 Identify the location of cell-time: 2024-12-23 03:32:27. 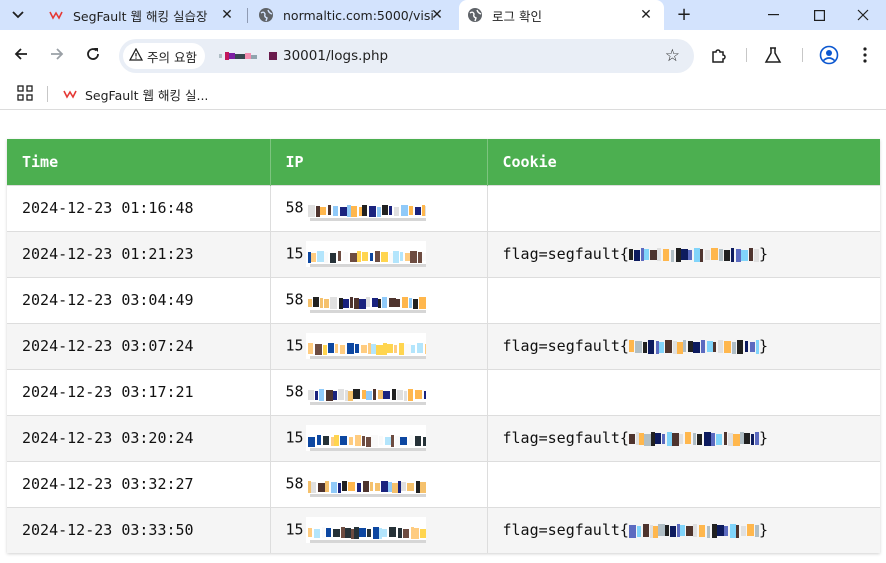
(139, 483).